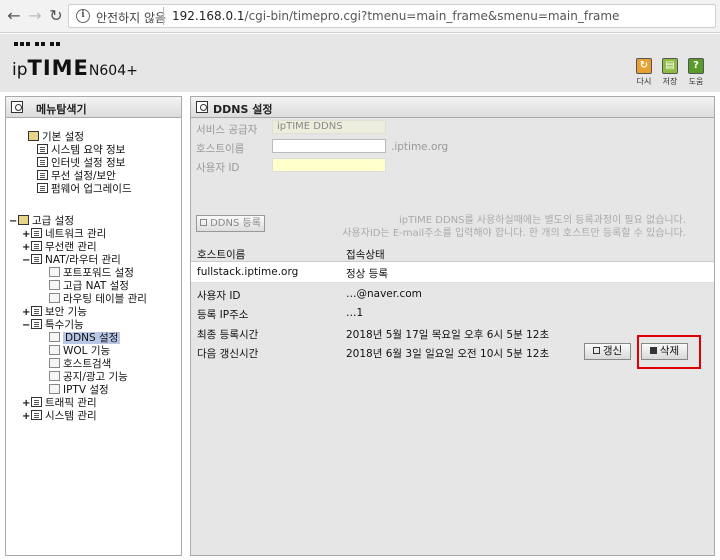 The image size is (720, 560). I want to click on tree-wol: WOL 기능, so click(79, 351).